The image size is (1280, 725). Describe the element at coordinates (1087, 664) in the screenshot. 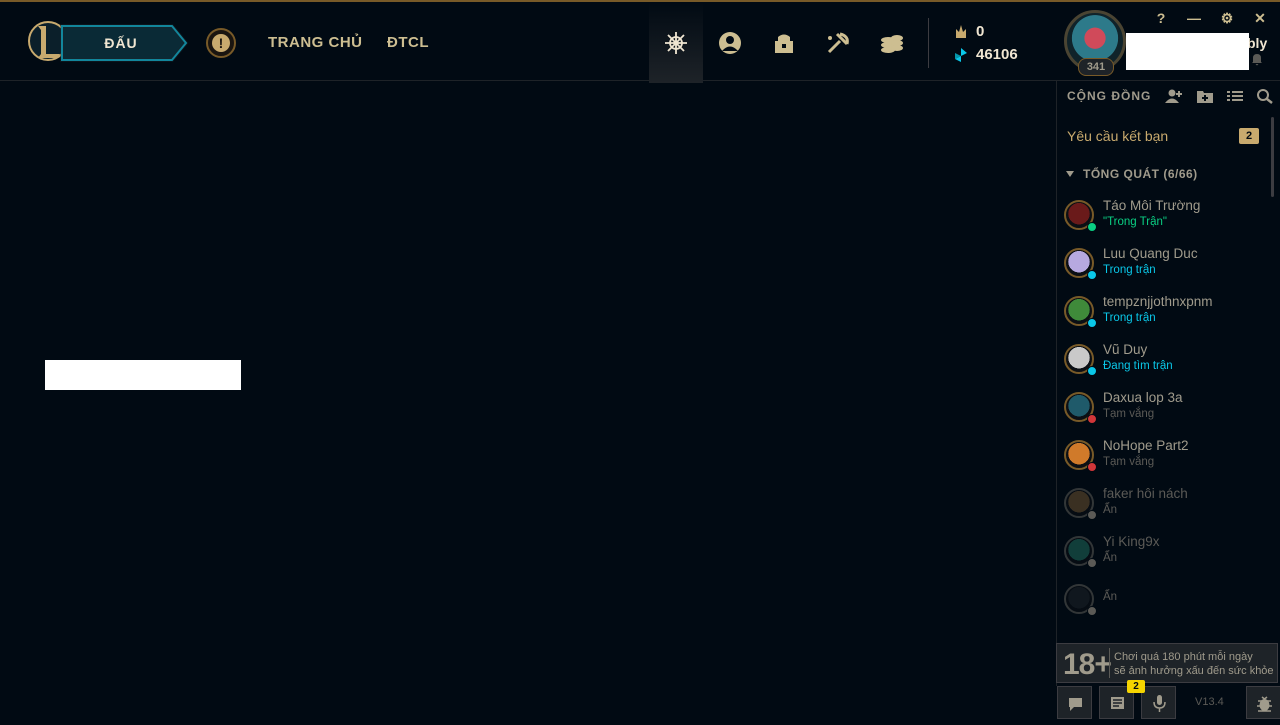

I see `age-rating-label: 18+` at that location.